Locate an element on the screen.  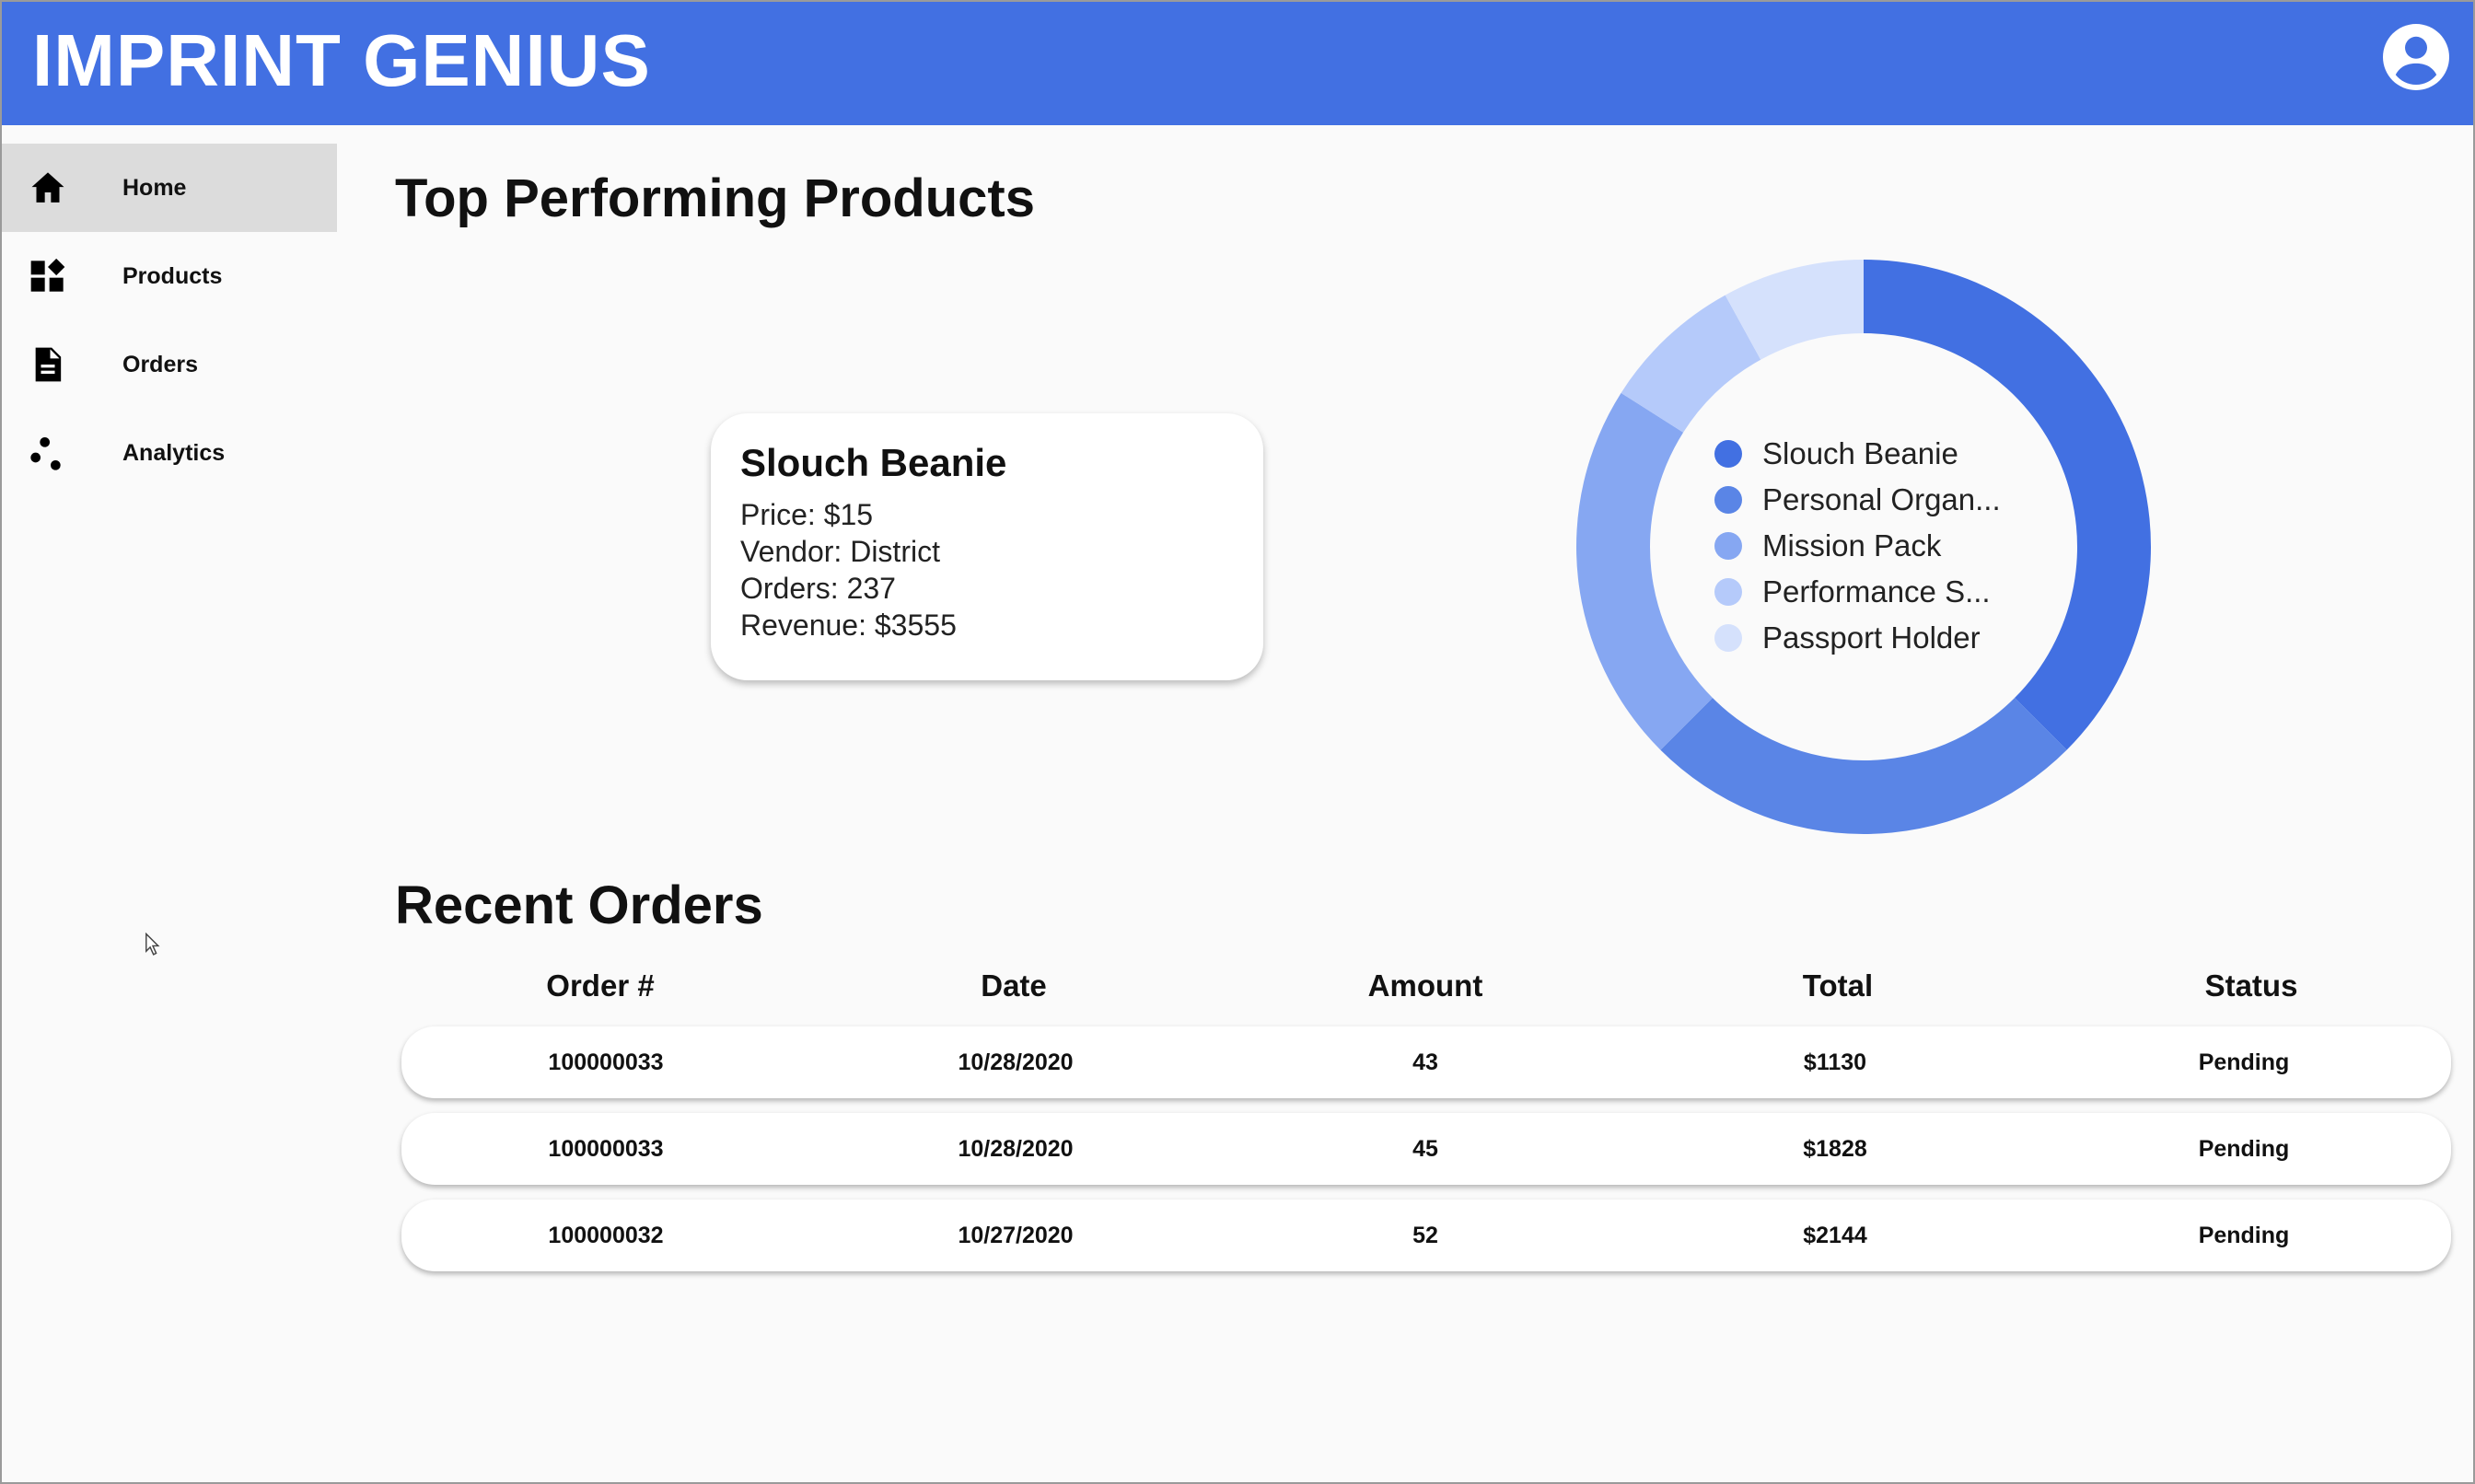
amount-cell: 45 is located at coordinates (1425, 1149).